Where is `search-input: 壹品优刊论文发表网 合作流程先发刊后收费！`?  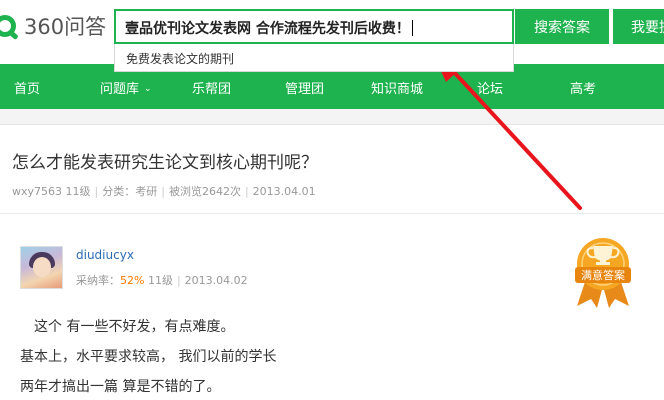 search-input: 壹品优刊论文发表网 合作流程先发刊后收费！ is located at coordinates (314, 26).